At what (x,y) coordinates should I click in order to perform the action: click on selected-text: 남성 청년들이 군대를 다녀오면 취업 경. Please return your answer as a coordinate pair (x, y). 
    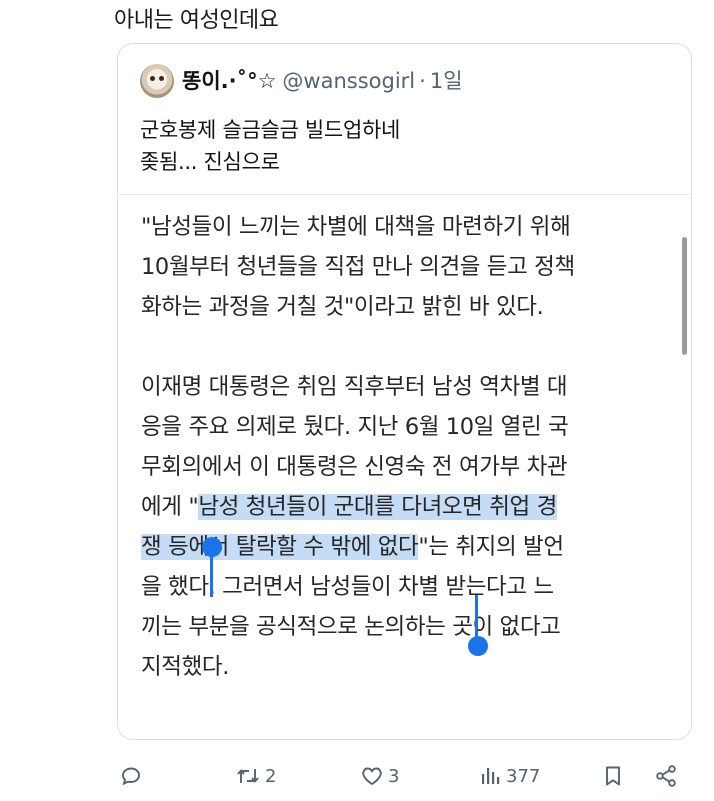
    Looking at the image, I should click on (377, 507).